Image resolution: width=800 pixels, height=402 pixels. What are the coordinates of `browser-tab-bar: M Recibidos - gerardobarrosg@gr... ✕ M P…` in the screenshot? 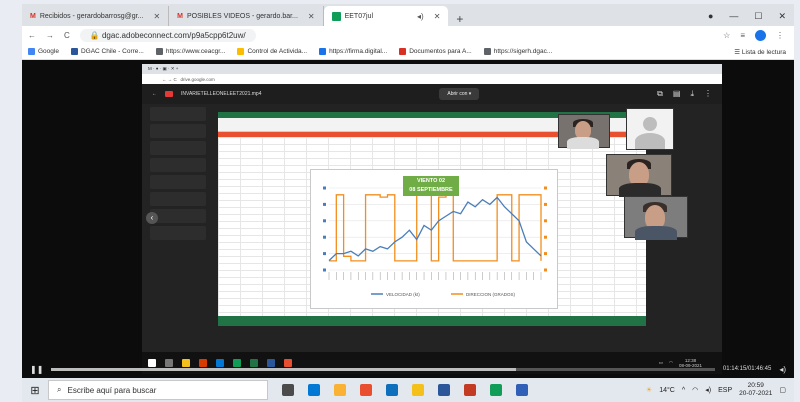 It's located at (408, 15).